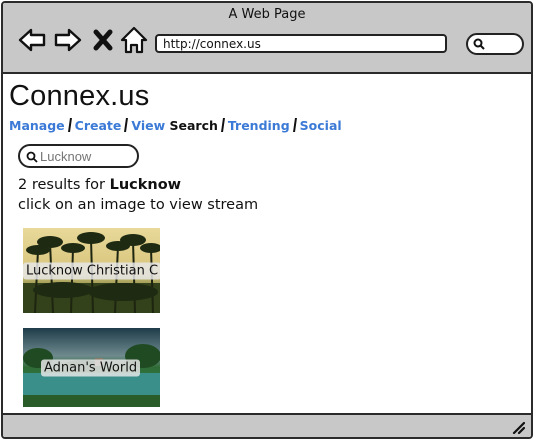 The height and width of the screenshot is (442, 536). I want to click on results-query: Lucknow, so click(145, 185).